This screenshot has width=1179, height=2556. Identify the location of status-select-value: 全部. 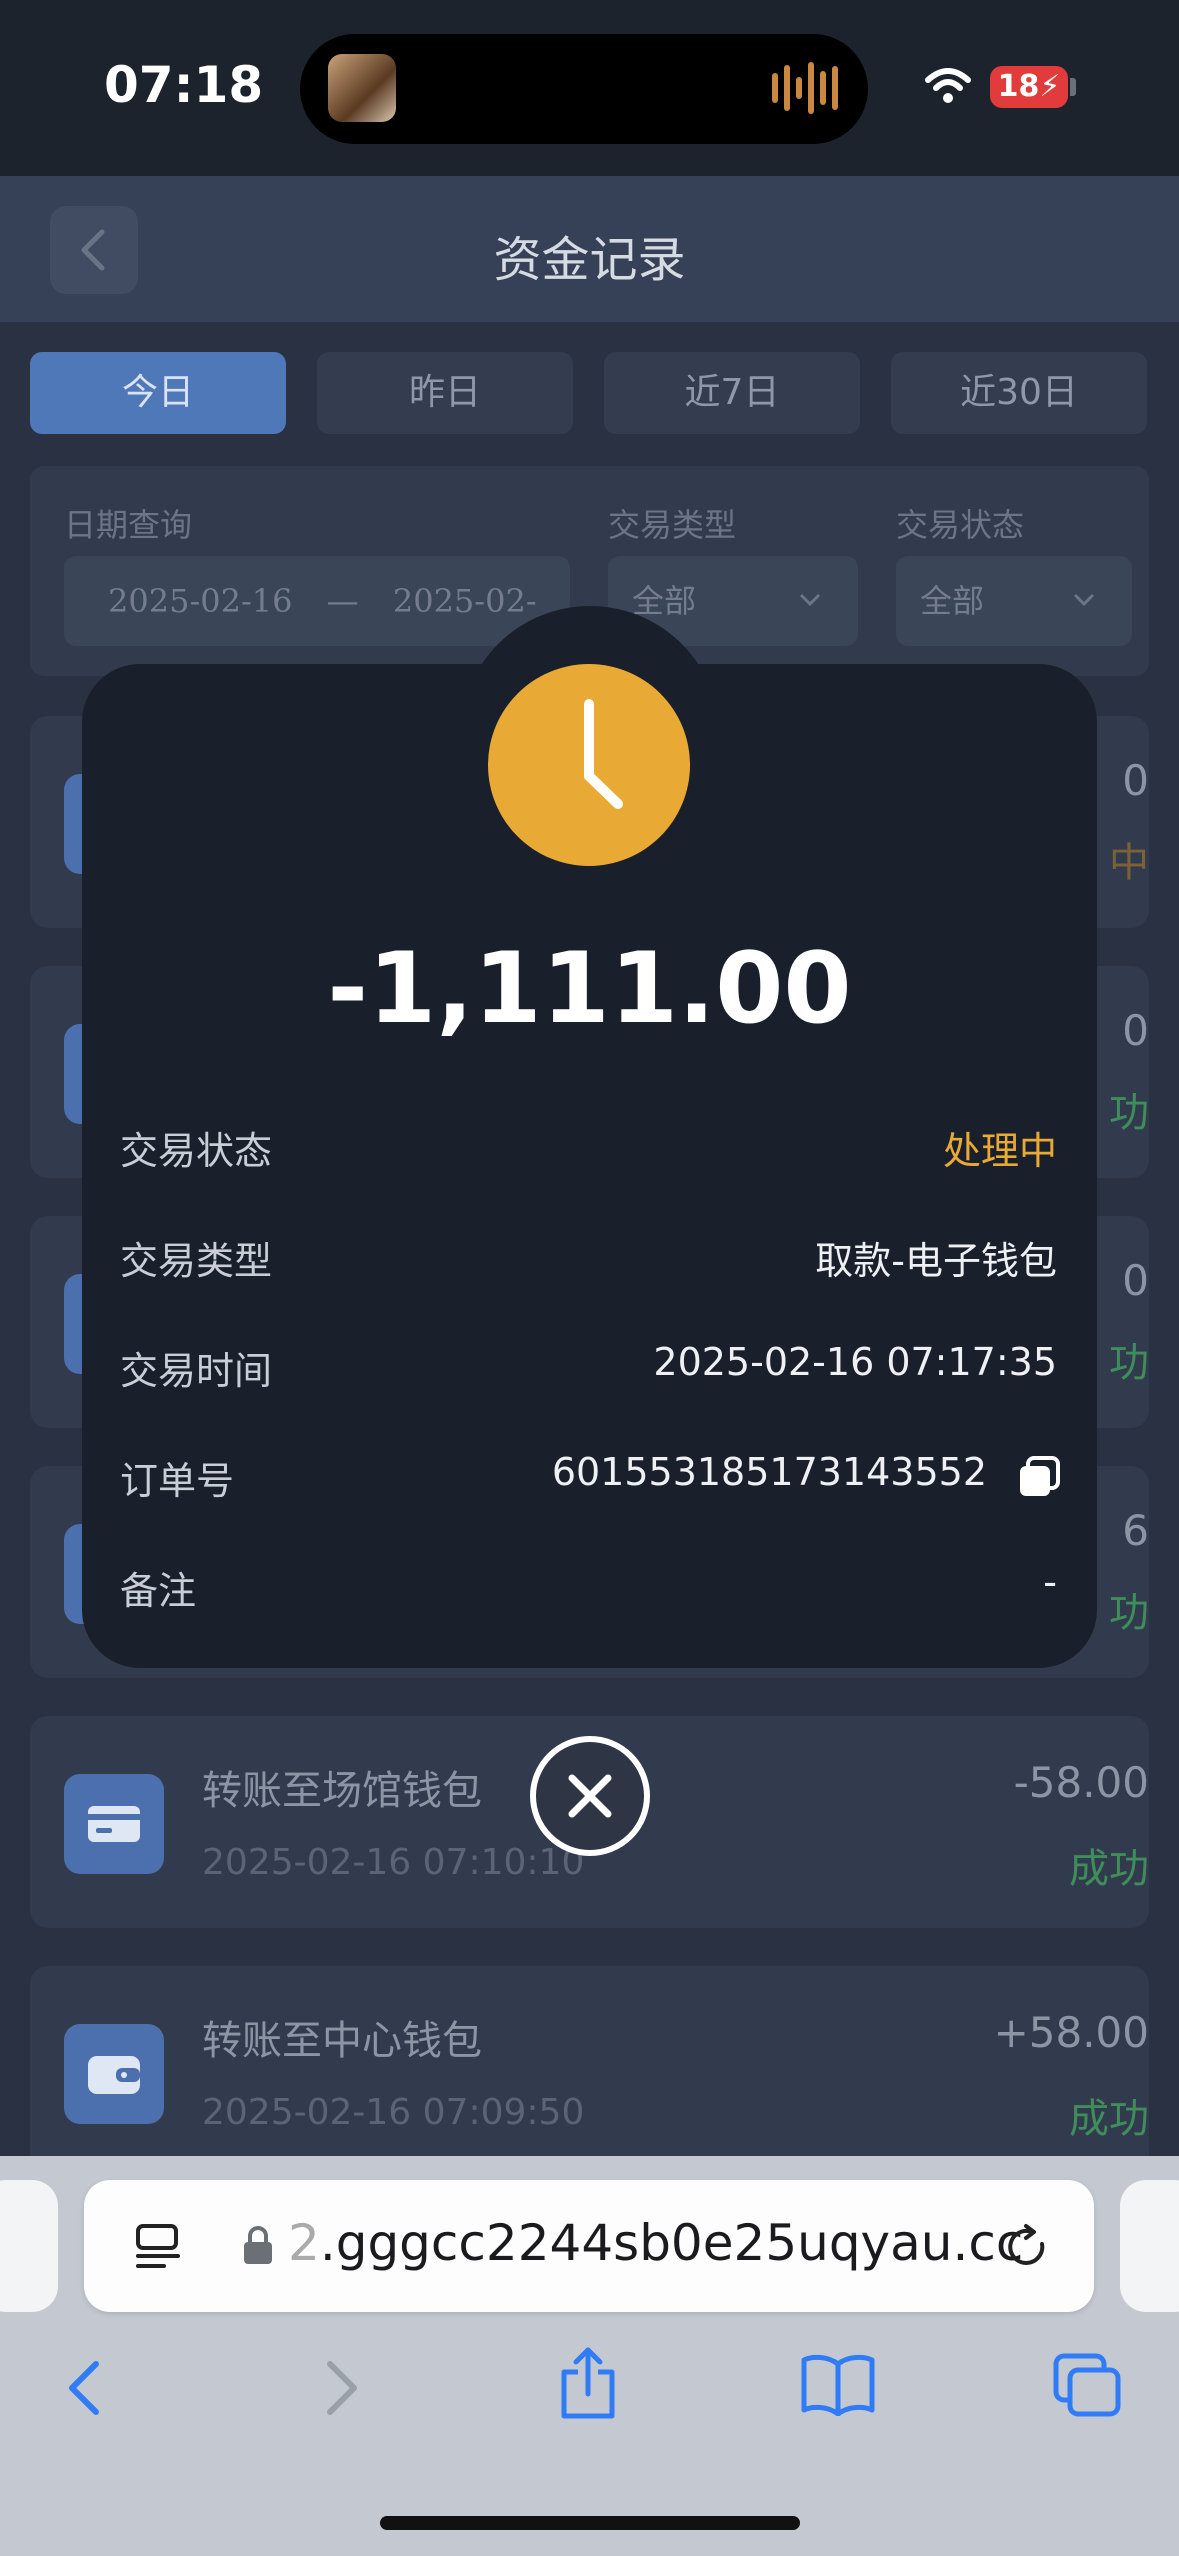
(952, 601).